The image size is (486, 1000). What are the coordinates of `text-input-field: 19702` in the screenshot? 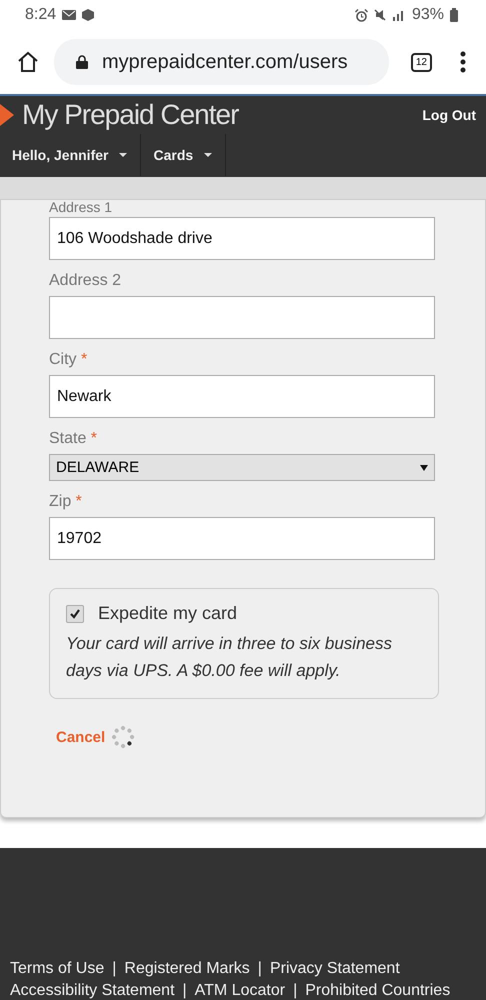 It's located at (242, 538).